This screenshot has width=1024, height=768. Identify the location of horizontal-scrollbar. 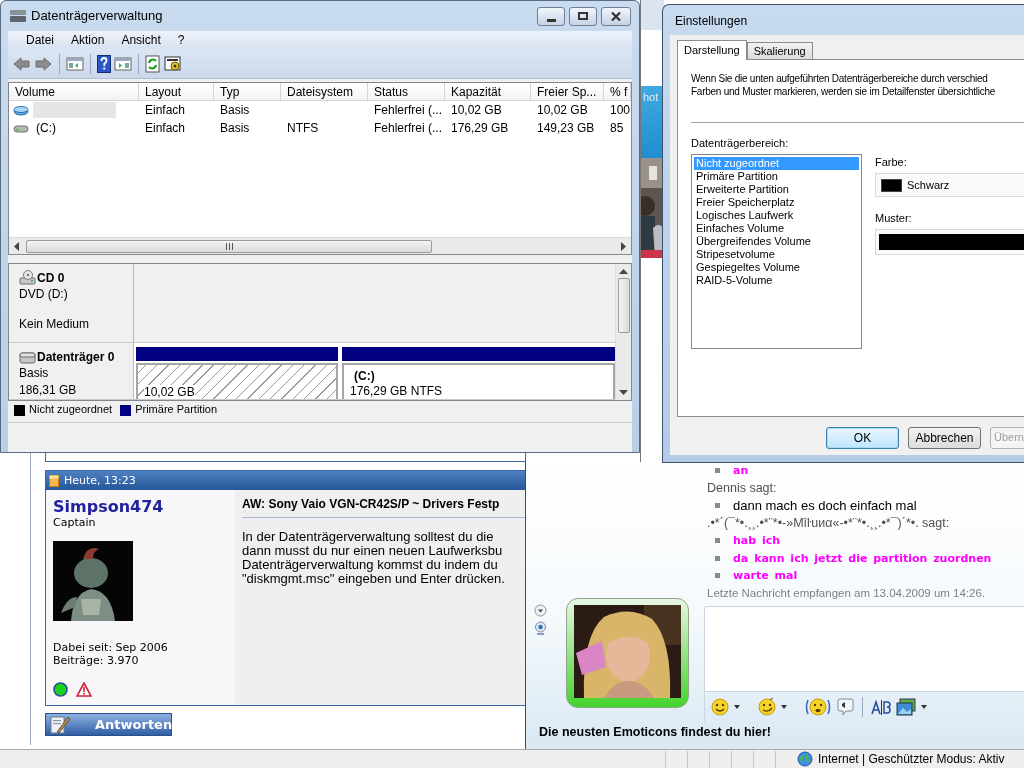
(320, 245).